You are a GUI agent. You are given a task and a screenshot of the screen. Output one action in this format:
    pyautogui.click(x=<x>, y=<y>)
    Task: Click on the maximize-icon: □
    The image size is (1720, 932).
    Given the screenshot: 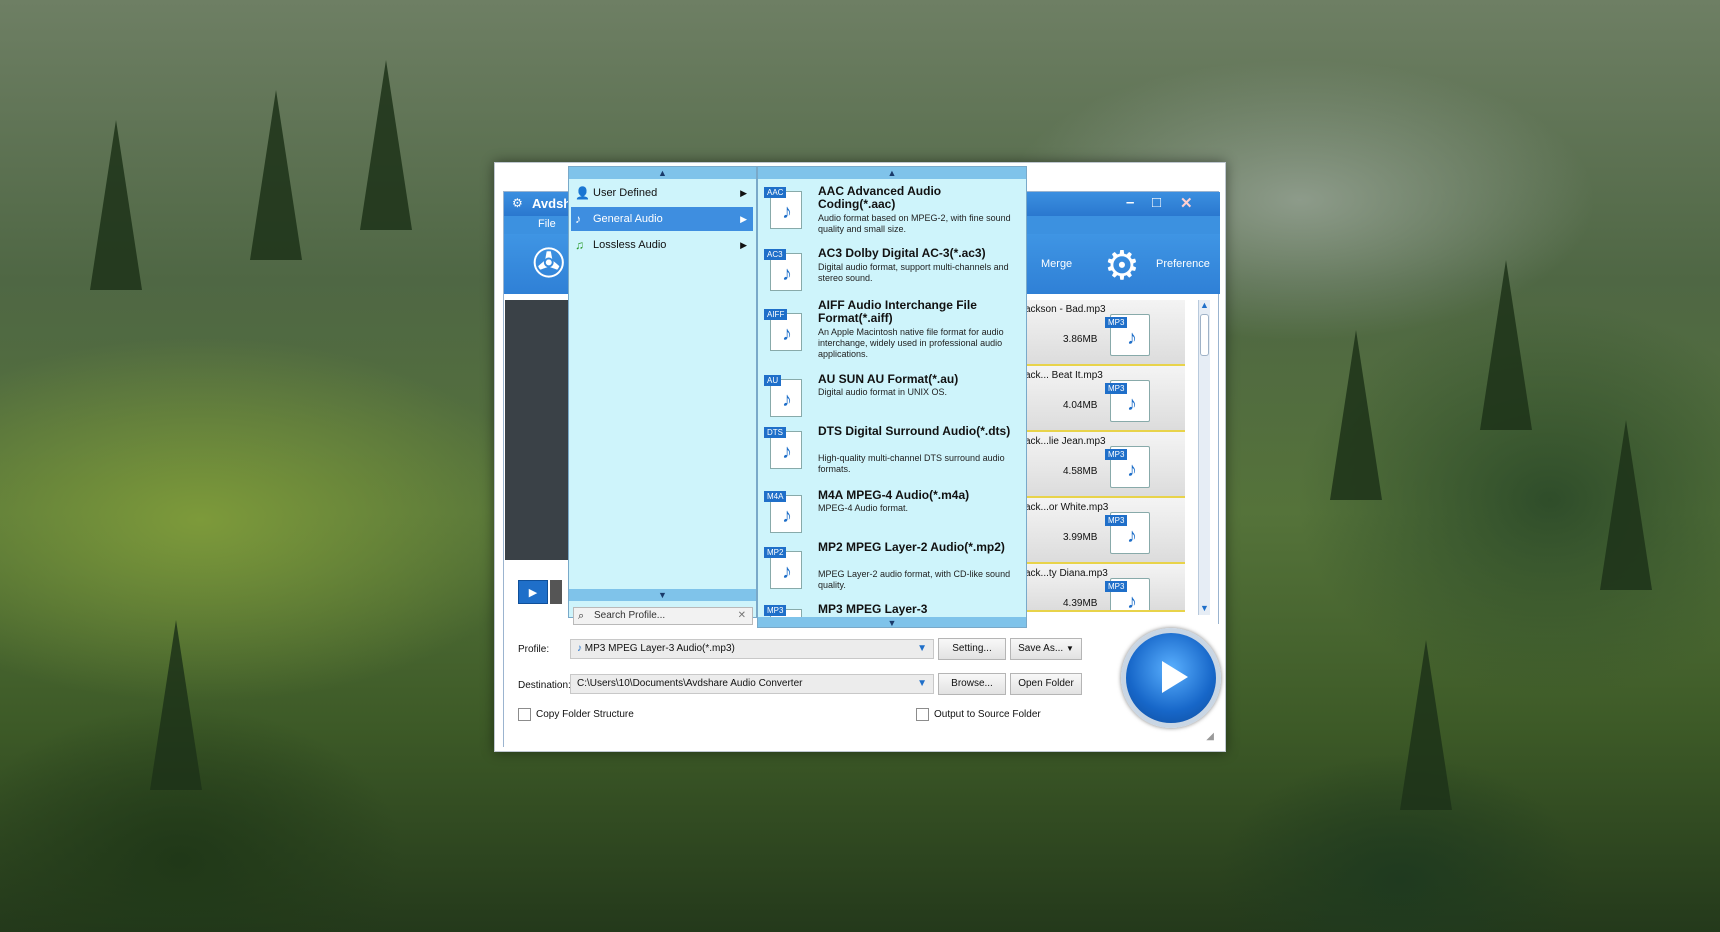 What is the action you would take?
    pyautogui.click(x=1156, y=202)
    